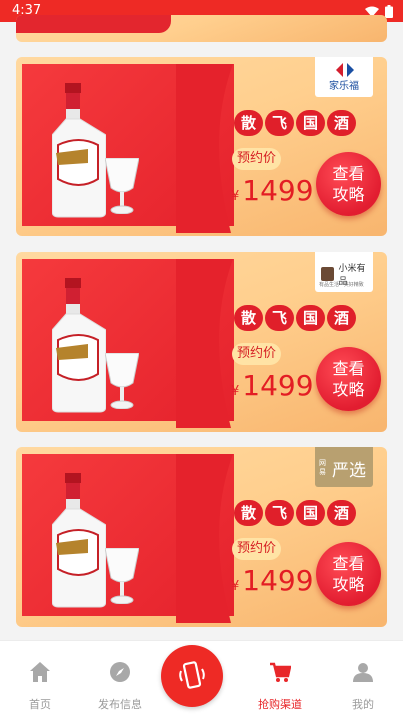 Image resolution: width=403 pixels, height=718 pixels. I want to click on nav-item-channels: 抢购渠道, so click(280, 679).